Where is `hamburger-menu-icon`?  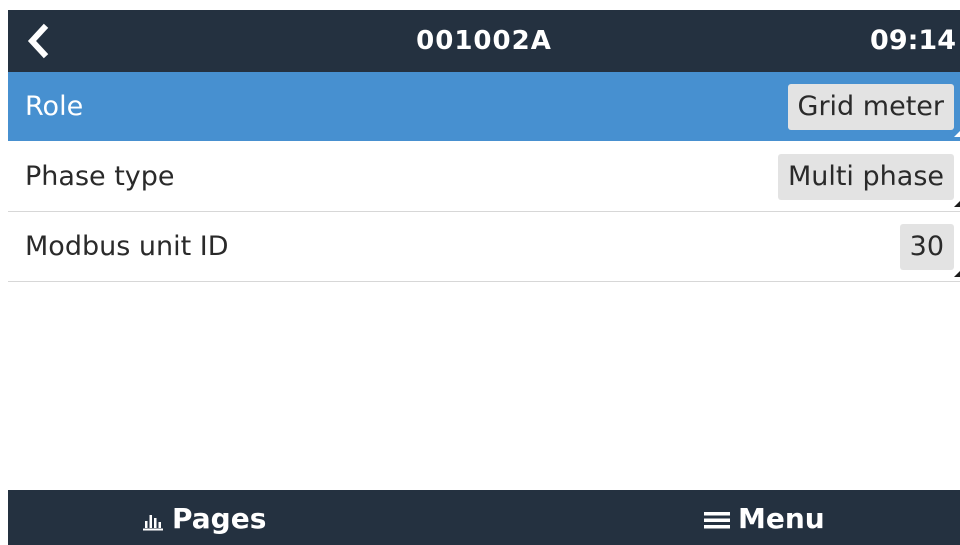
hamburger-menu-icon is located at coordinates (717, 520).